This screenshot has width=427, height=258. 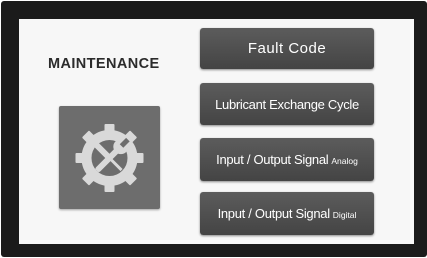 I want to click on page-title: MAINTENANCE, so click(x=104, y=64).